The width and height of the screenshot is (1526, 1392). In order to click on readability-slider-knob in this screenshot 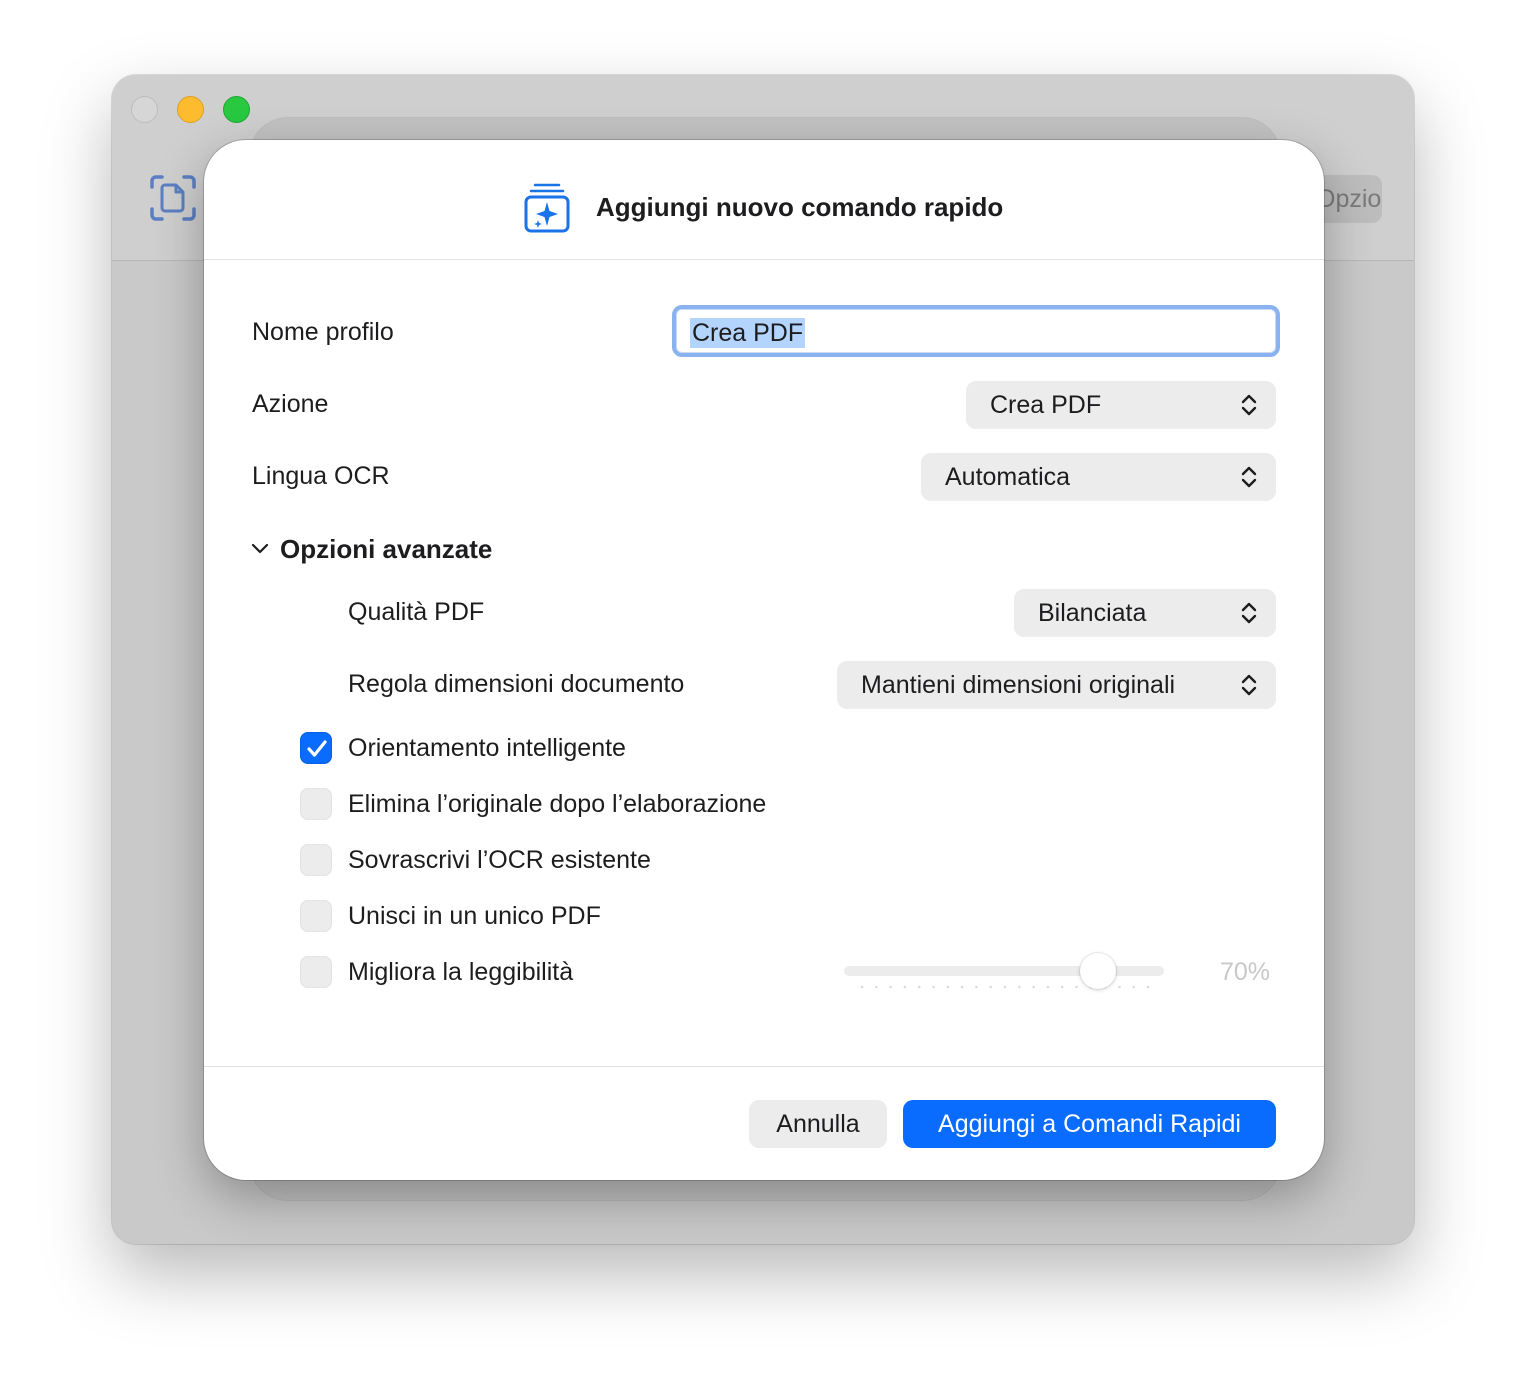, I will do `click(1098, 971)`.